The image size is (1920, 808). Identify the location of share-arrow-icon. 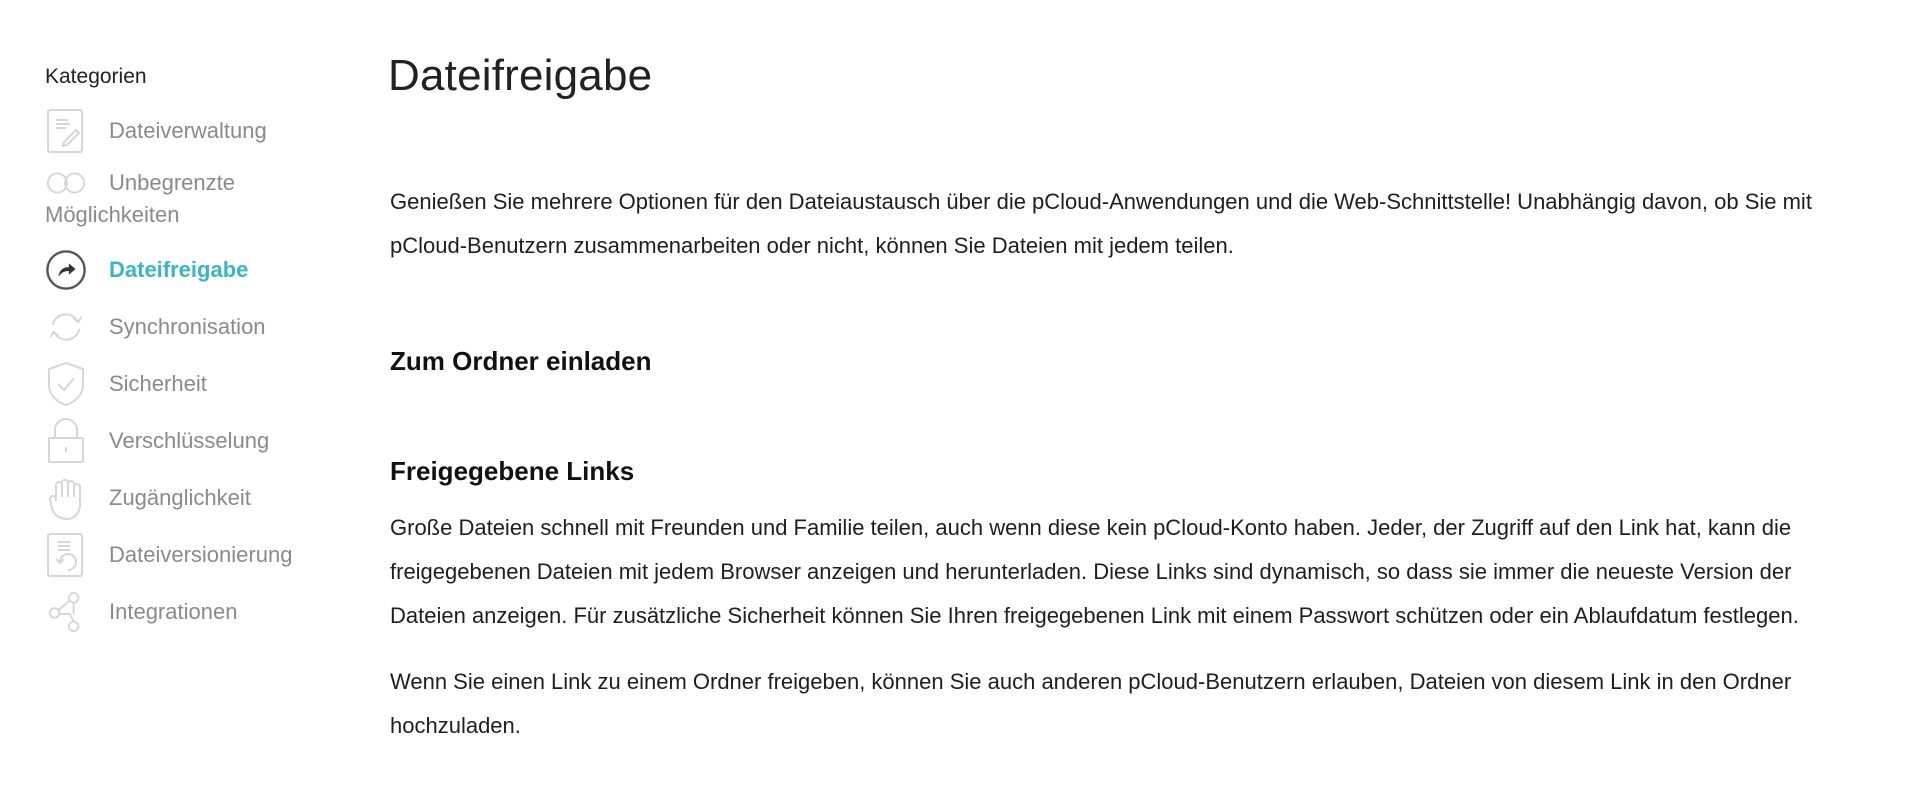
(66, 270).